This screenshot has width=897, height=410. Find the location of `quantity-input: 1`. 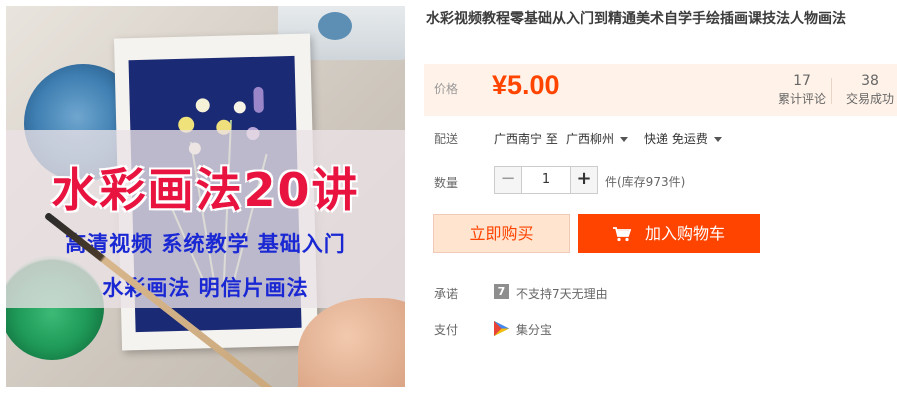

quantity-input: 1 is located at coordinates (546, 180).